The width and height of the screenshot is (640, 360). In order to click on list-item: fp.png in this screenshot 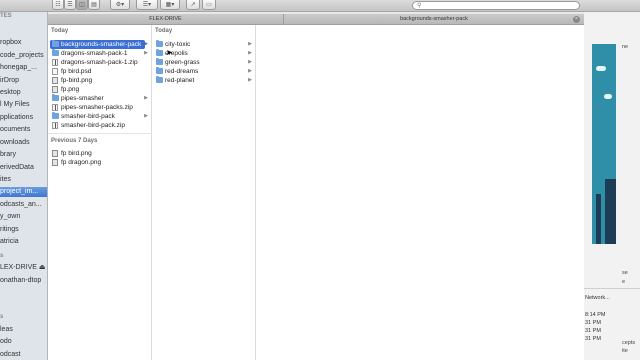, I will do `click(64, 89)`.